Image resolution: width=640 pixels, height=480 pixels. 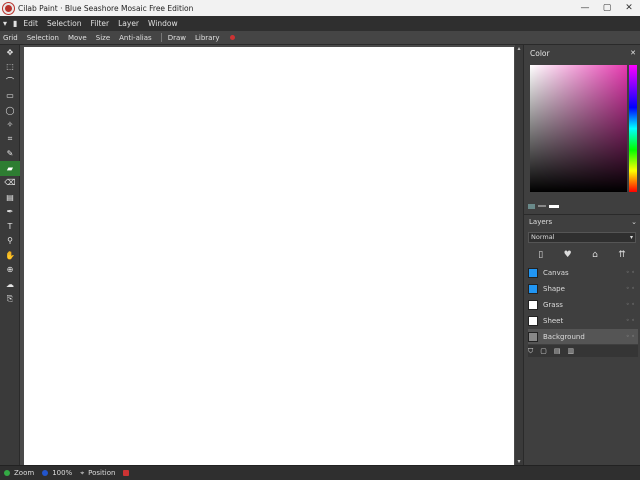 I want to click on merge-icon: ⌂, so click(x=595, y=255).